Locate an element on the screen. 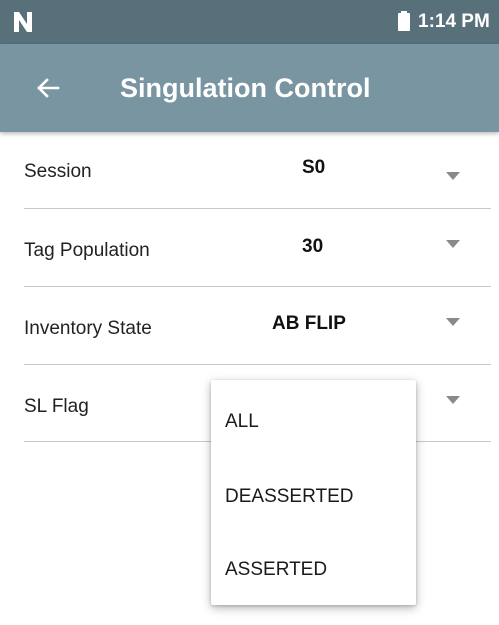  sl-flag-dropdown-menu: ALL DEASSERTED ASSERTED is located at coordinates (313, 492).